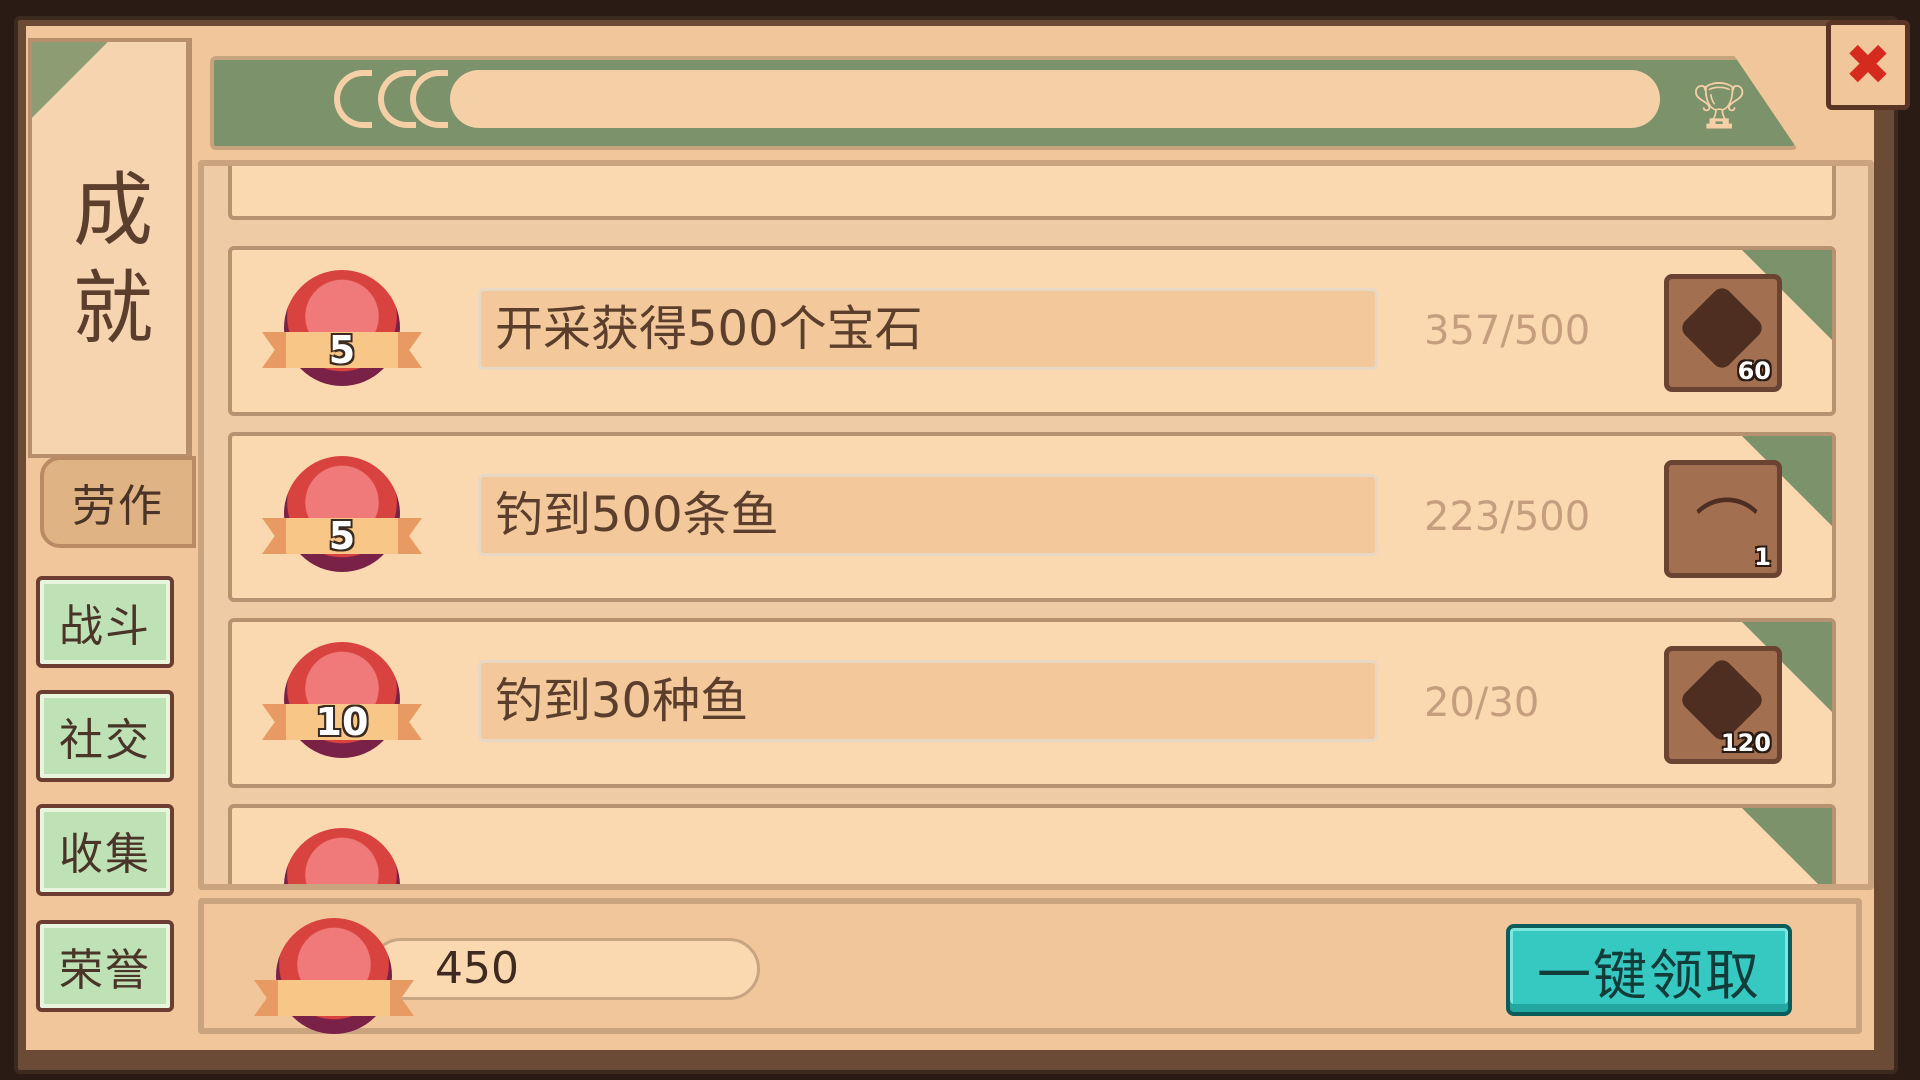 Image resolution: width=1920 pixels, height=1080 pixels. I want to click on list-item: 5 开采获得500个宝石 357/500 60, so click(1032, 331).